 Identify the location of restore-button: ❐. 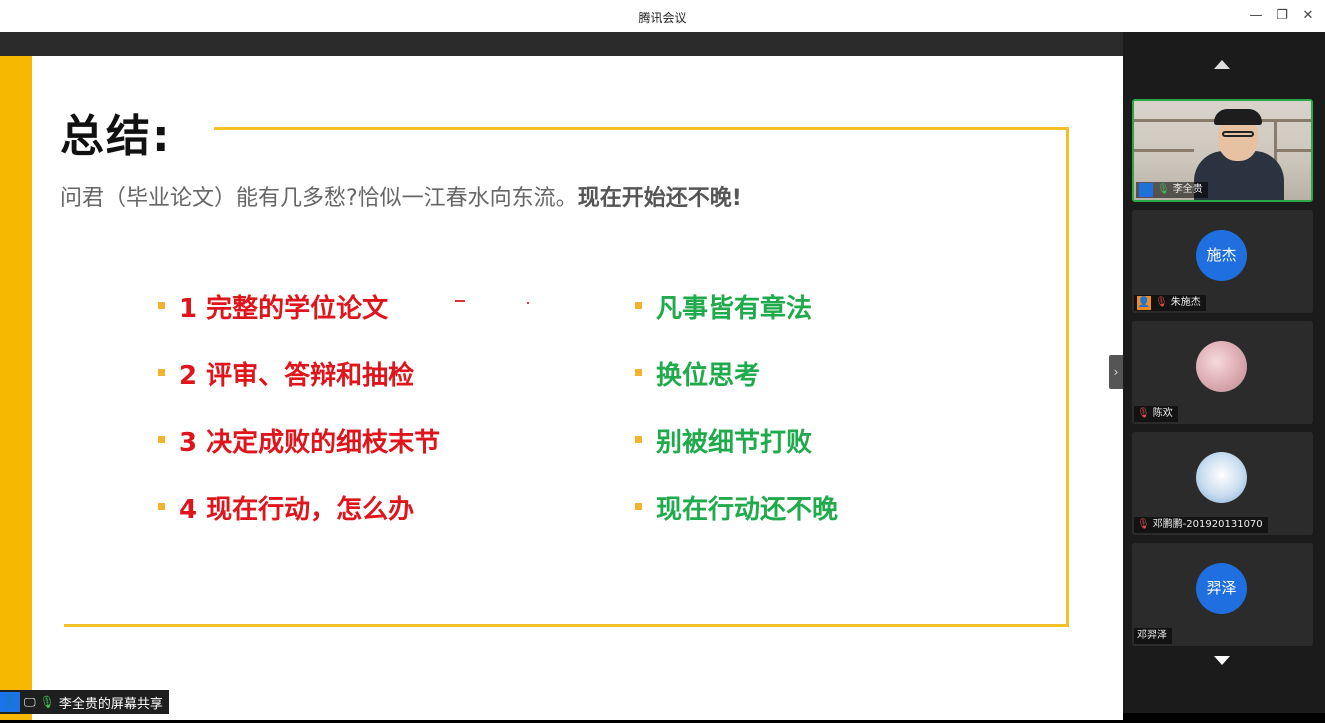
(1282, 16).